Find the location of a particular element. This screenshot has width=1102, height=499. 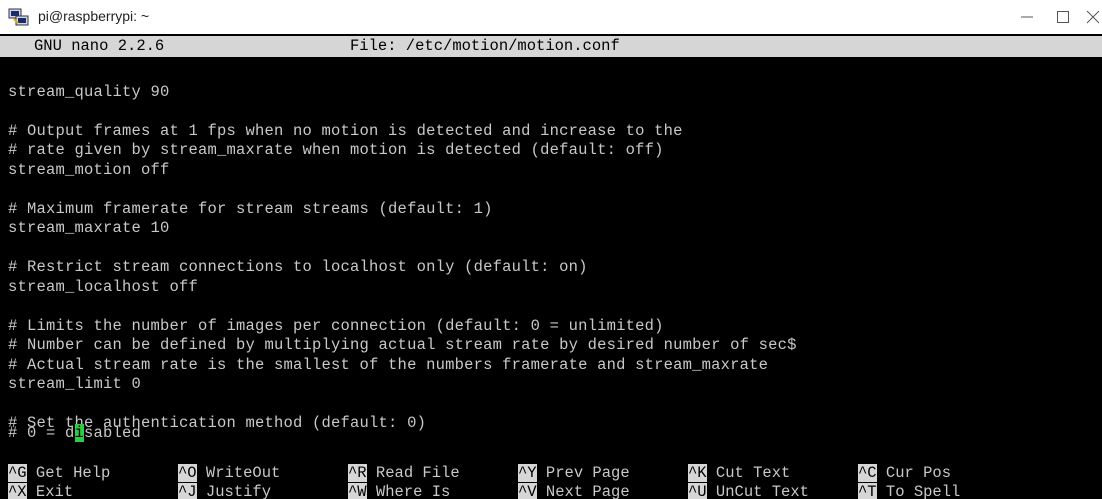

shortcut-key: ^K is located at coordinates (697, 473).